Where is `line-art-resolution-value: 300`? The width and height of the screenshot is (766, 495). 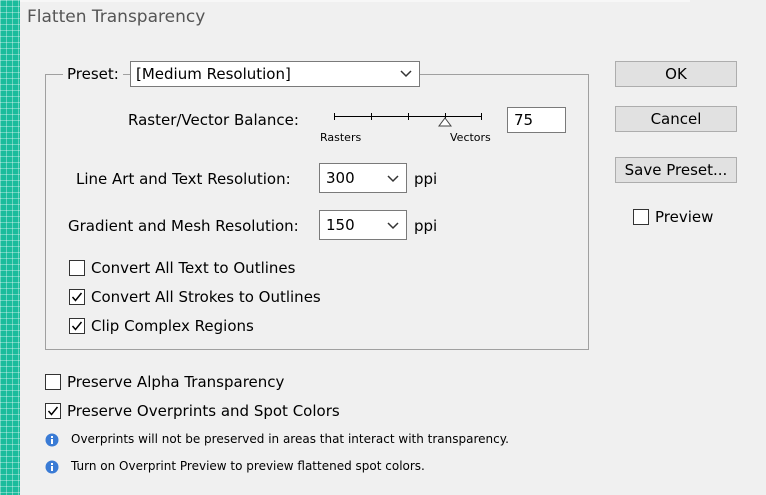 line-art-resolution-value: 300 is located at coordinates (340, 178).